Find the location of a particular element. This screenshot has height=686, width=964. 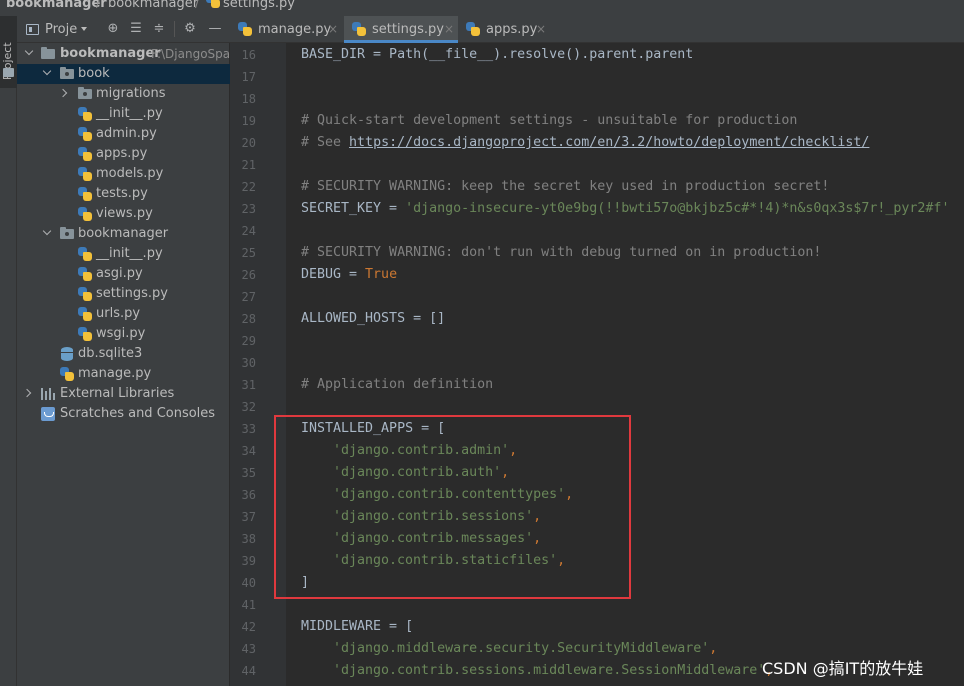

tree-item-label: tests.py is located at coordinates (122, 193).